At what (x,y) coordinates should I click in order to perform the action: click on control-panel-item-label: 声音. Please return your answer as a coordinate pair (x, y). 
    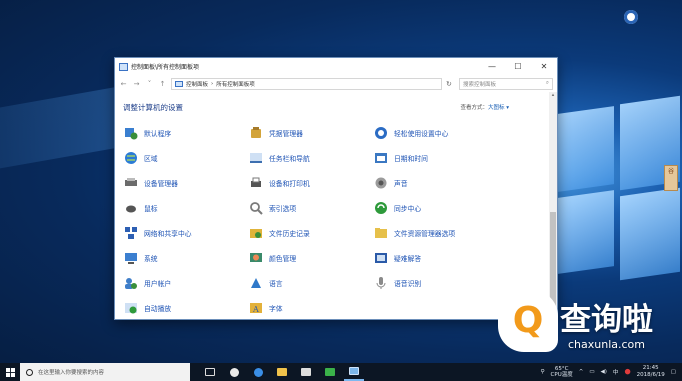
    Looking at the image, I should click on (401, 184).